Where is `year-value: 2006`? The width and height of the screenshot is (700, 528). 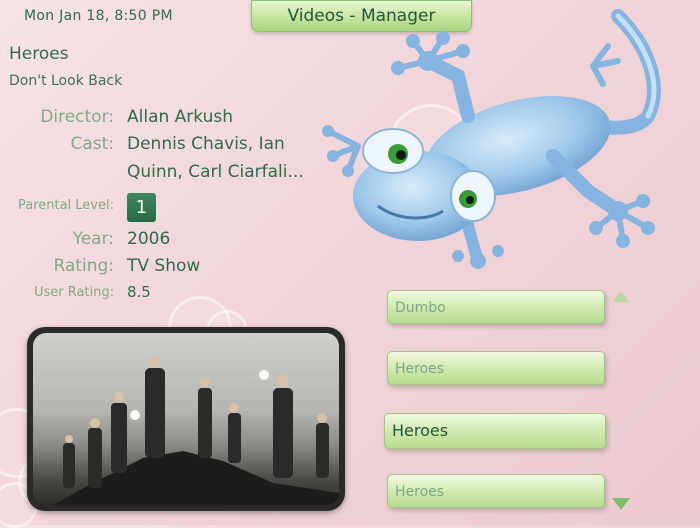 year-value: 2006 is located at coordinates (149, 239).